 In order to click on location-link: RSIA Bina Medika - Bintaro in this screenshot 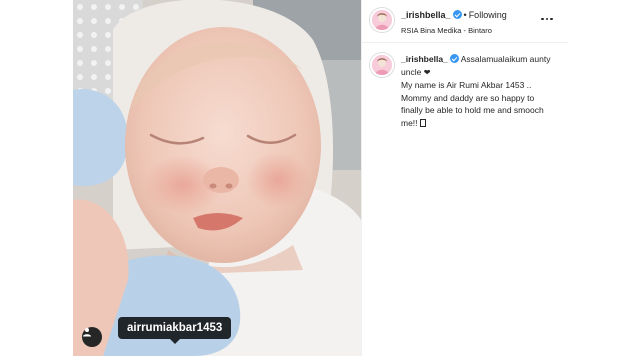, I will do `click(446, 30)`.